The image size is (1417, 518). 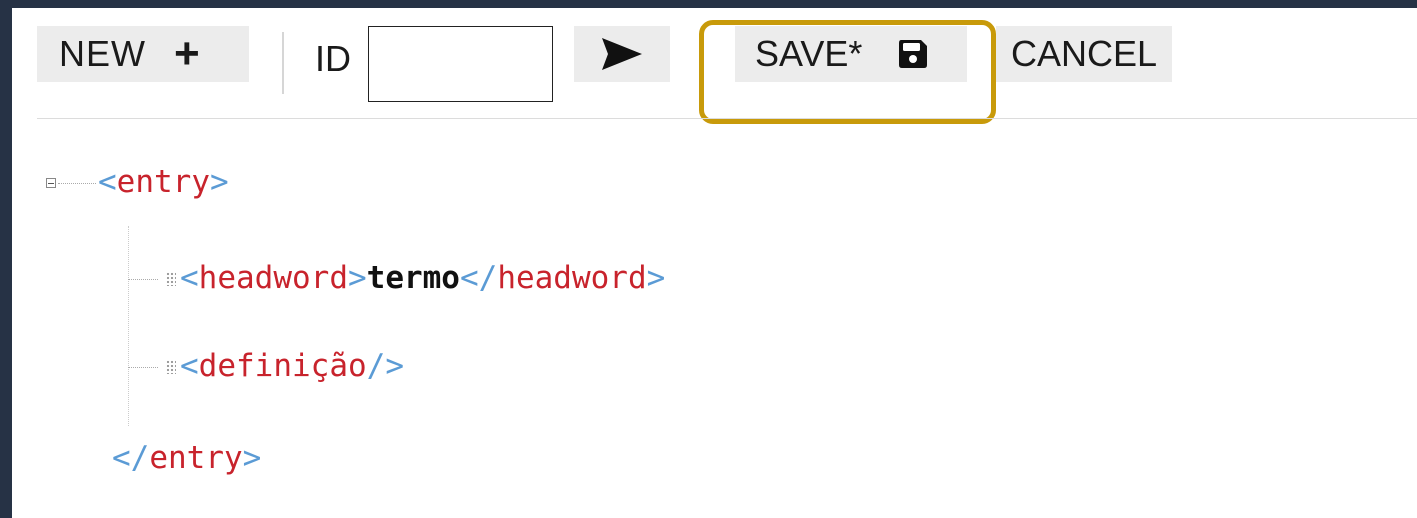 What do you see at coordinates (283, 63) in the screenshot?
I see `toolbar-separator` at bounding box center [283, 63].